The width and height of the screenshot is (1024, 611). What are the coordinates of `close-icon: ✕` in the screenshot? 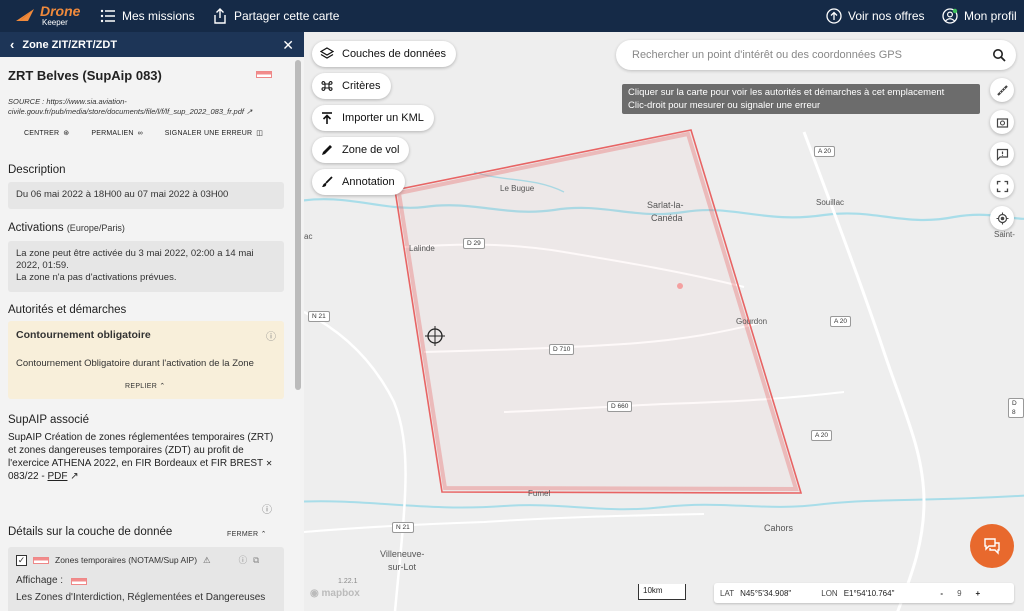 It's located at (288, 45).